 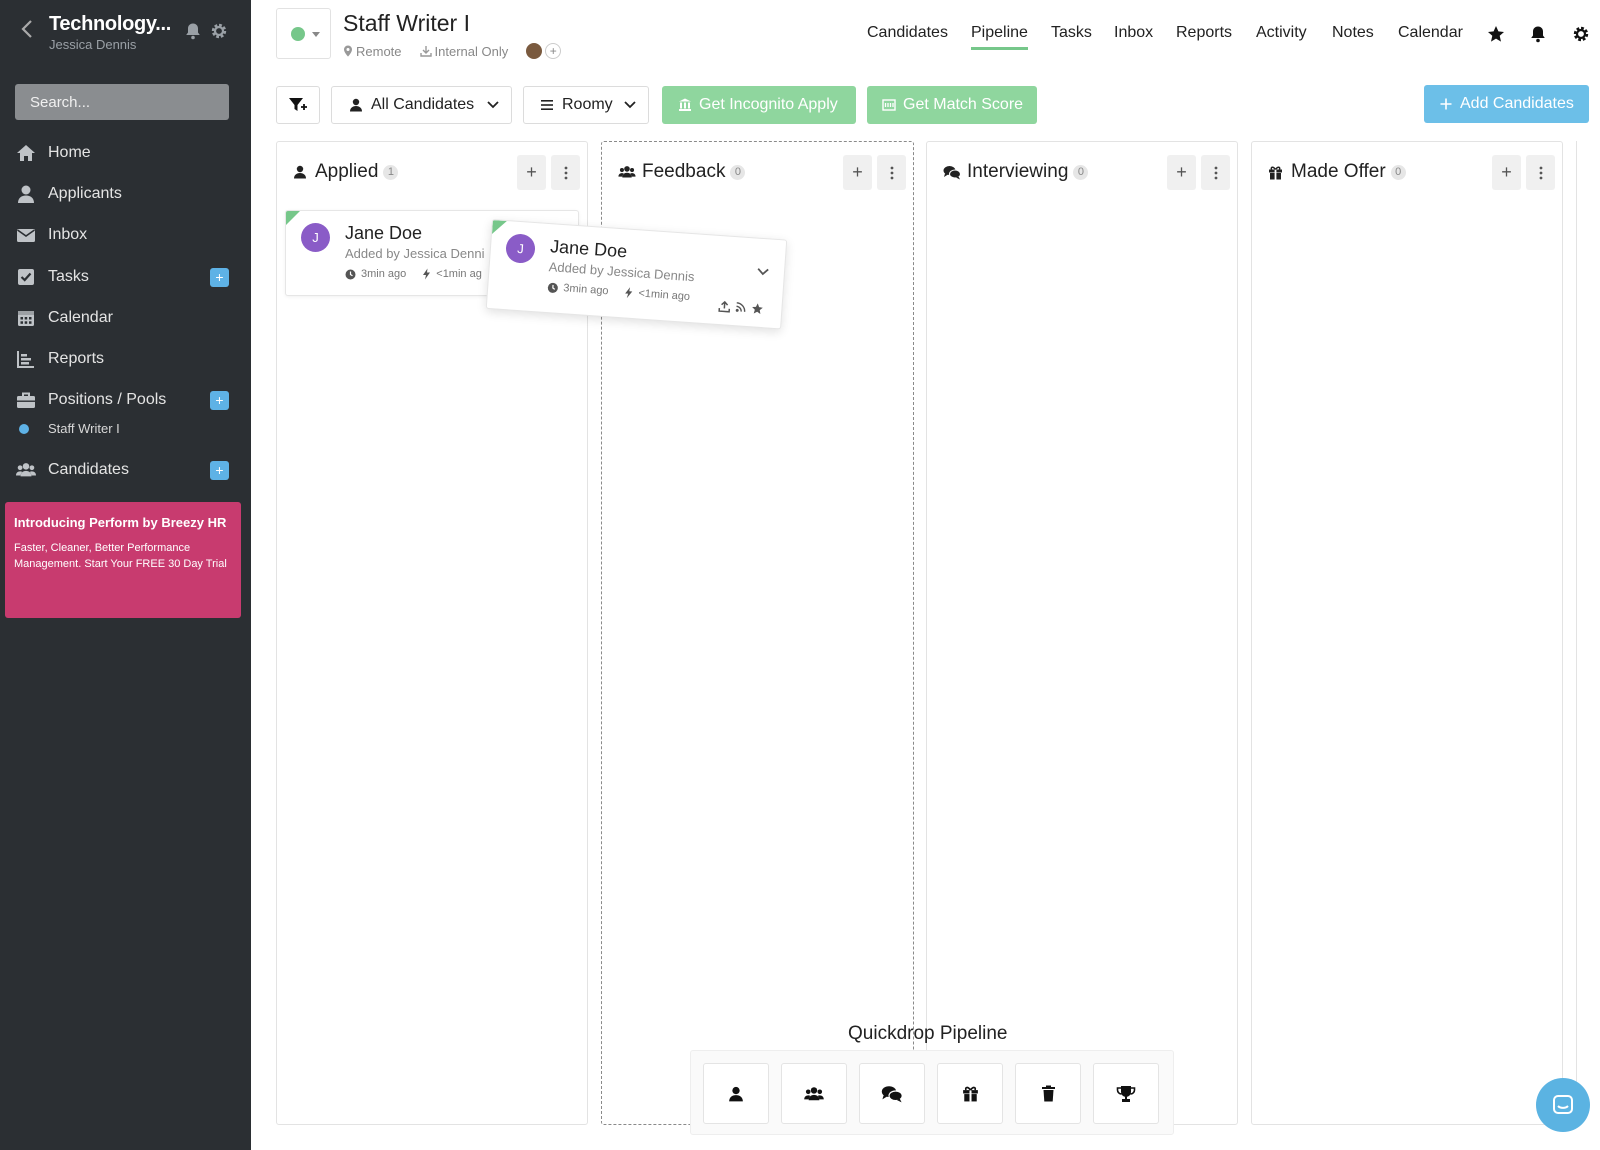 What do you see at coordinates (1133, 37) in the screenshot?
I see `tab-inbox: Inbox` at bounding box center [1133, 37].